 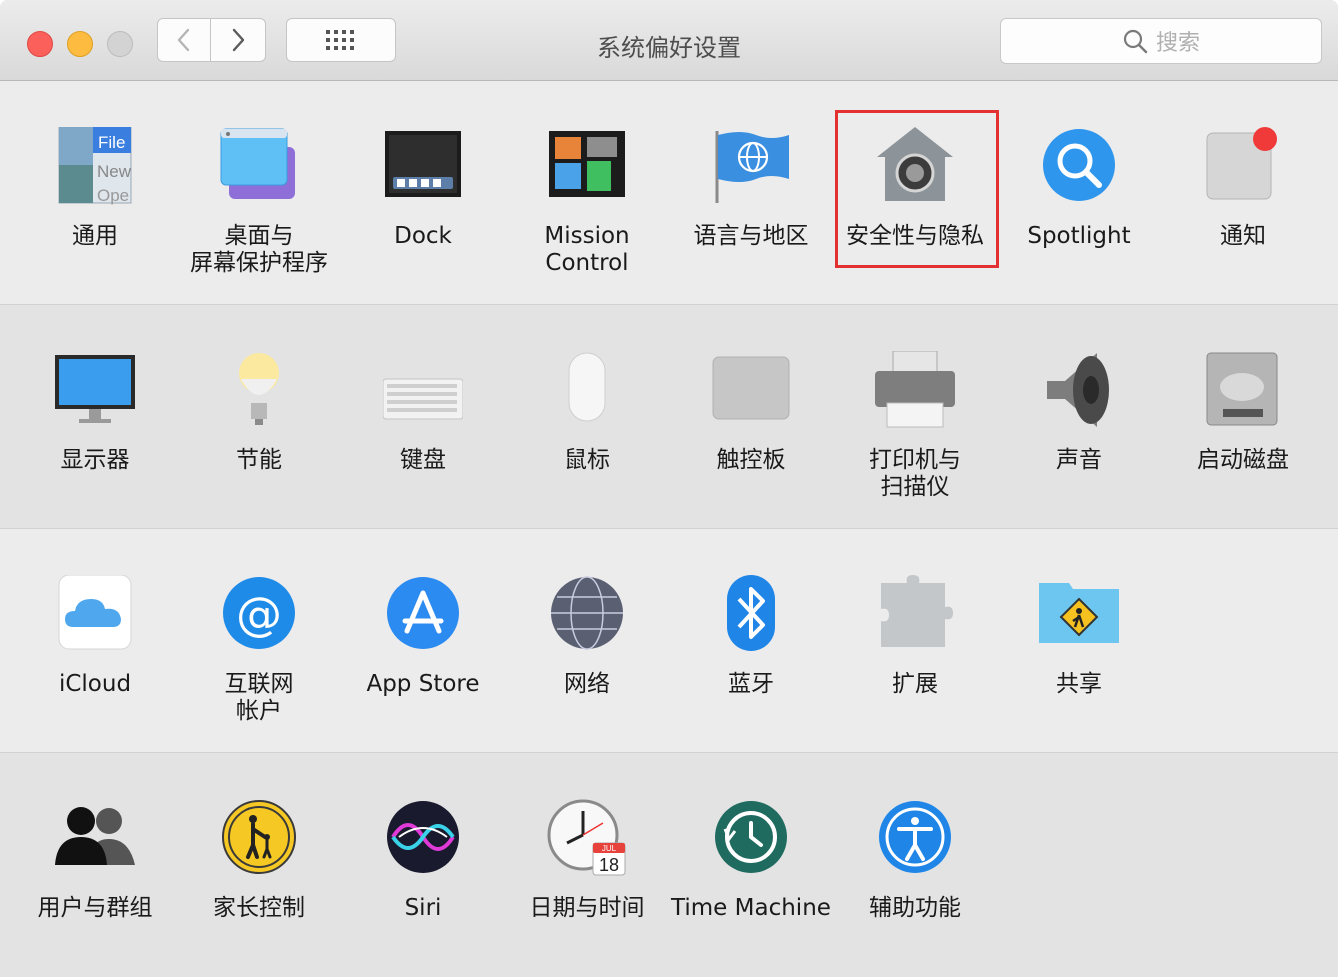 I want to click on pane-label: 蓝牙, so click(x=751, y=684).